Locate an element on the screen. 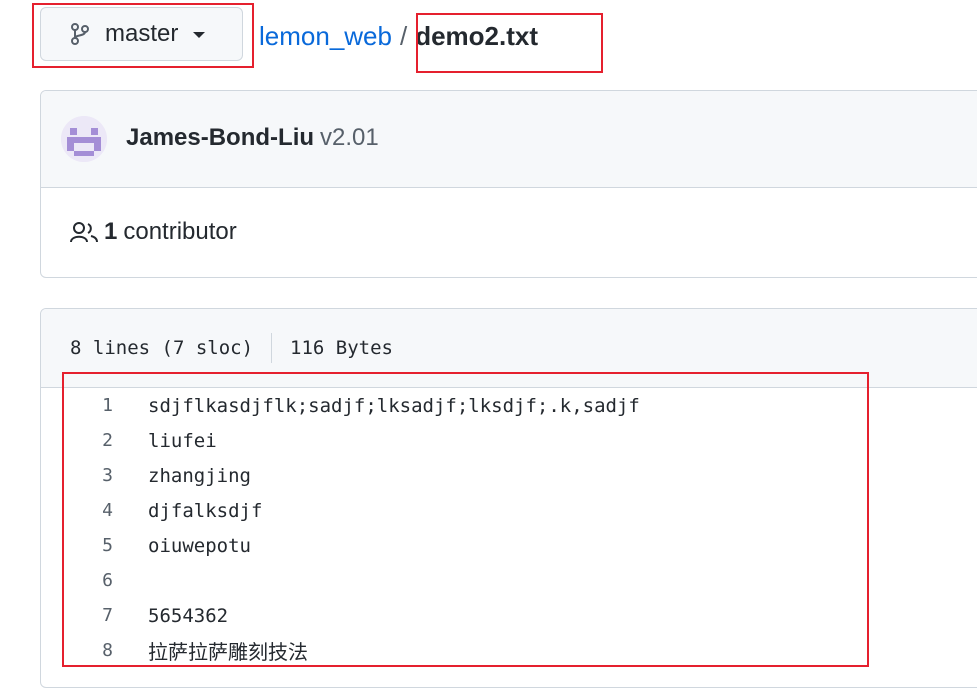  file-size: 116 Bytes is located at coordinates (341, 348).